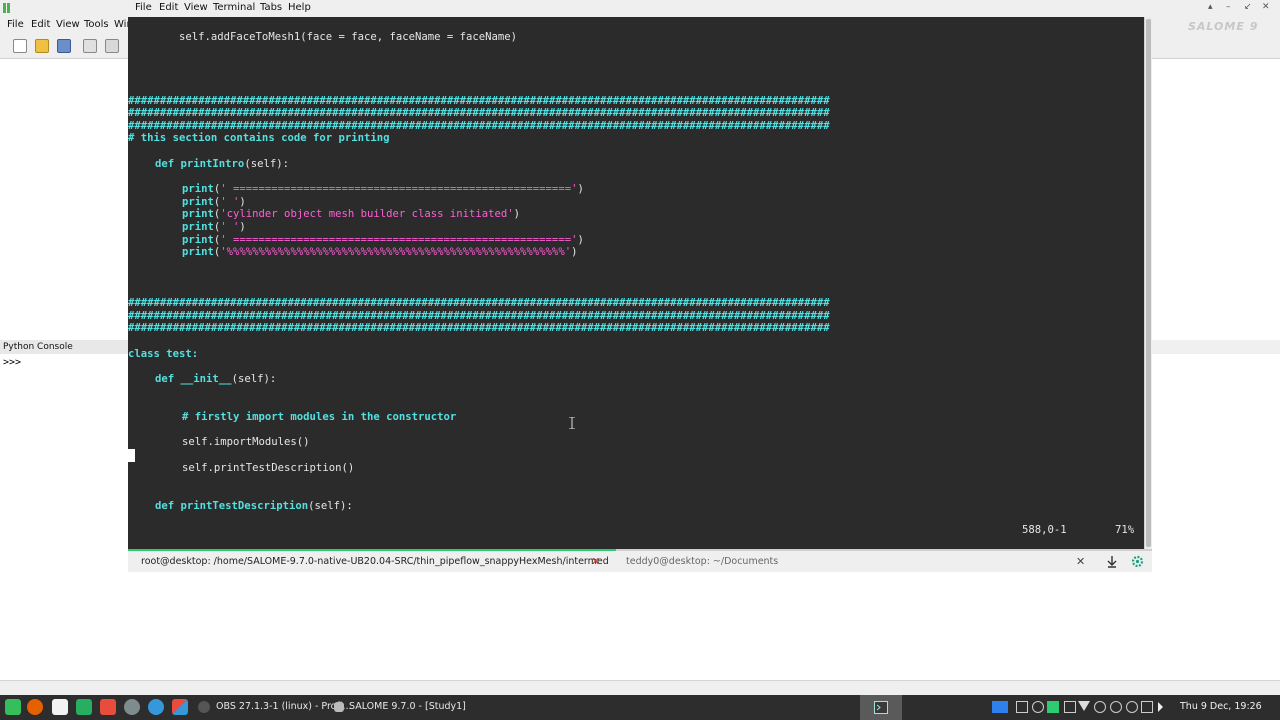 The height and width of the screenshot is (720, 1280). I want to click on minimize-alt-icon: –, so click(1228, 7).